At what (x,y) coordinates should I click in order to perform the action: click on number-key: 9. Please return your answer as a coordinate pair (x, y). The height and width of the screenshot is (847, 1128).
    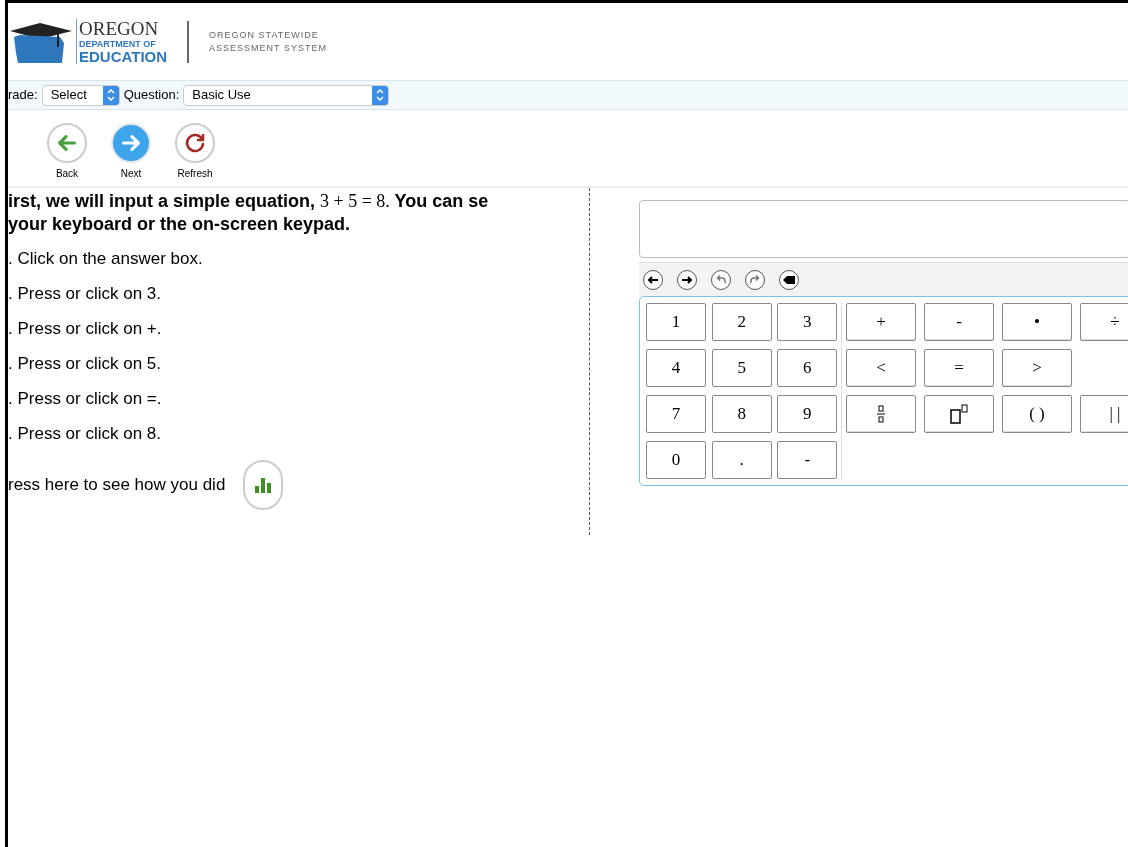
    Looking at the image, I should click on (807, 414).